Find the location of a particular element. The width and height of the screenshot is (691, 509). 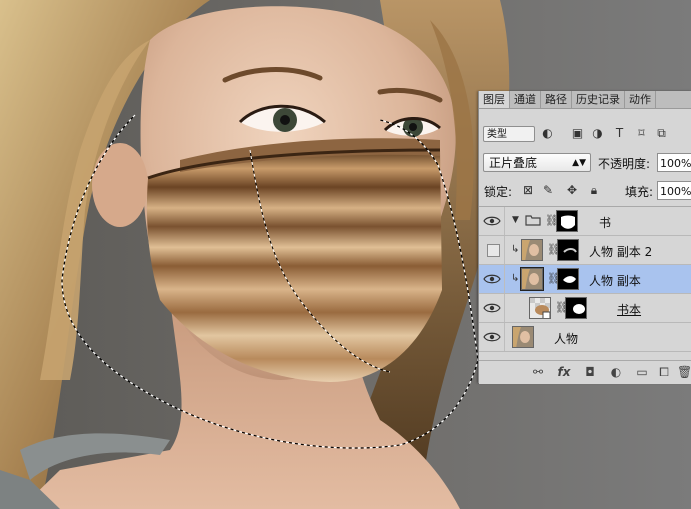

tab-layers: 图层 is located at coordinates (494, 99).